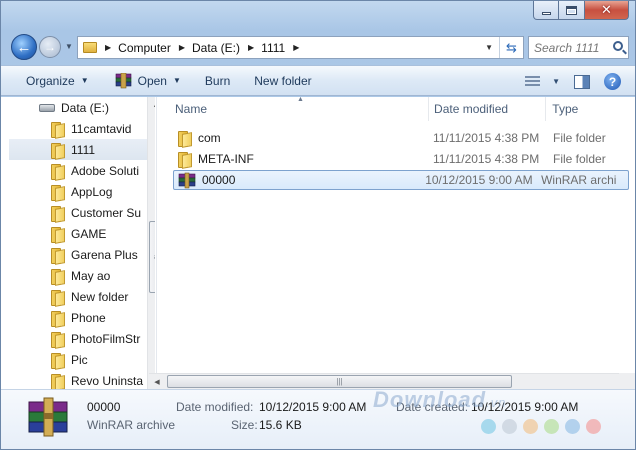 Image resolution: width=636 pixels, height=450 pixels. Describe the element at coordinates (574, 47) in the screenshot. I see `search-input` at that location.